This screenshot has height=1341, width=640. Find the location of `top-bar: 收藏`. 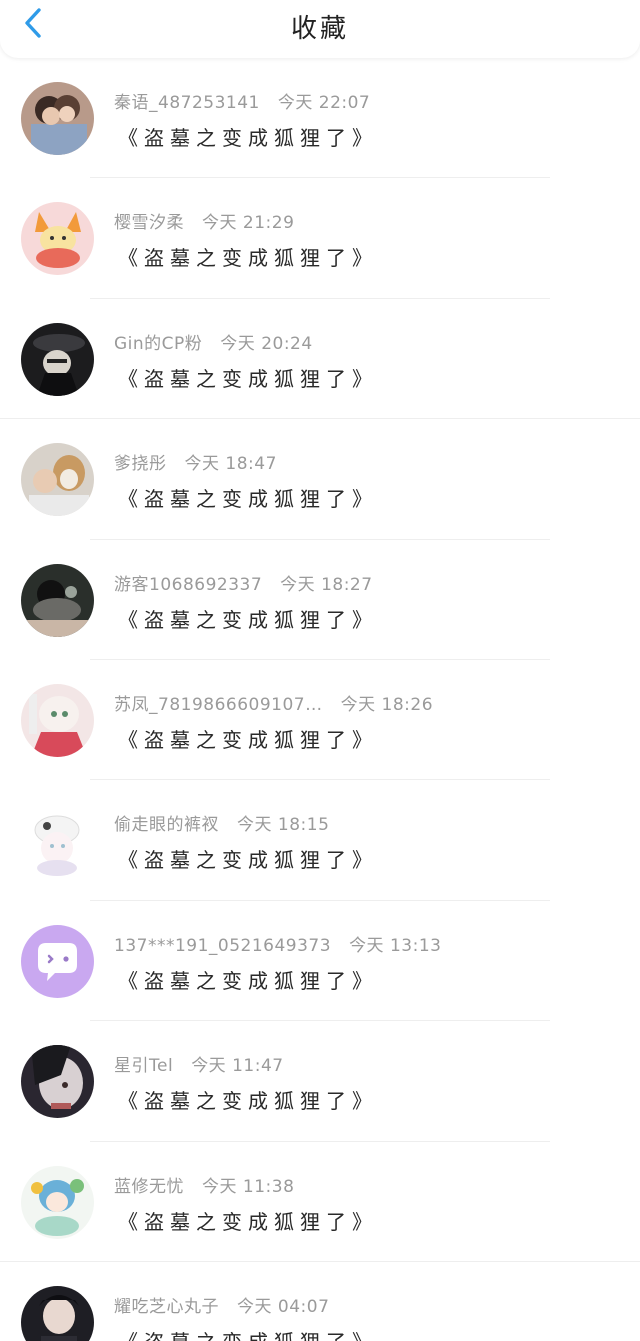

top-bar: 收藏 is located at coordinates (320, 29).